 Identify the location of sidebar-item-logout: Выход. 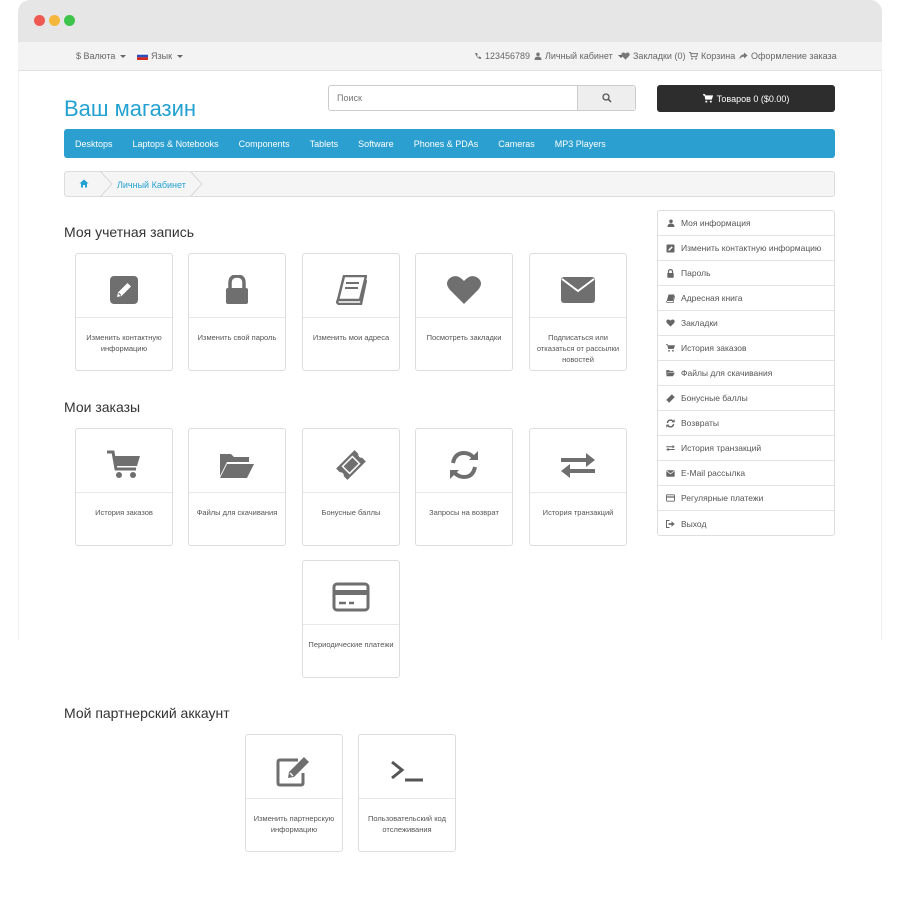
(746, 523).